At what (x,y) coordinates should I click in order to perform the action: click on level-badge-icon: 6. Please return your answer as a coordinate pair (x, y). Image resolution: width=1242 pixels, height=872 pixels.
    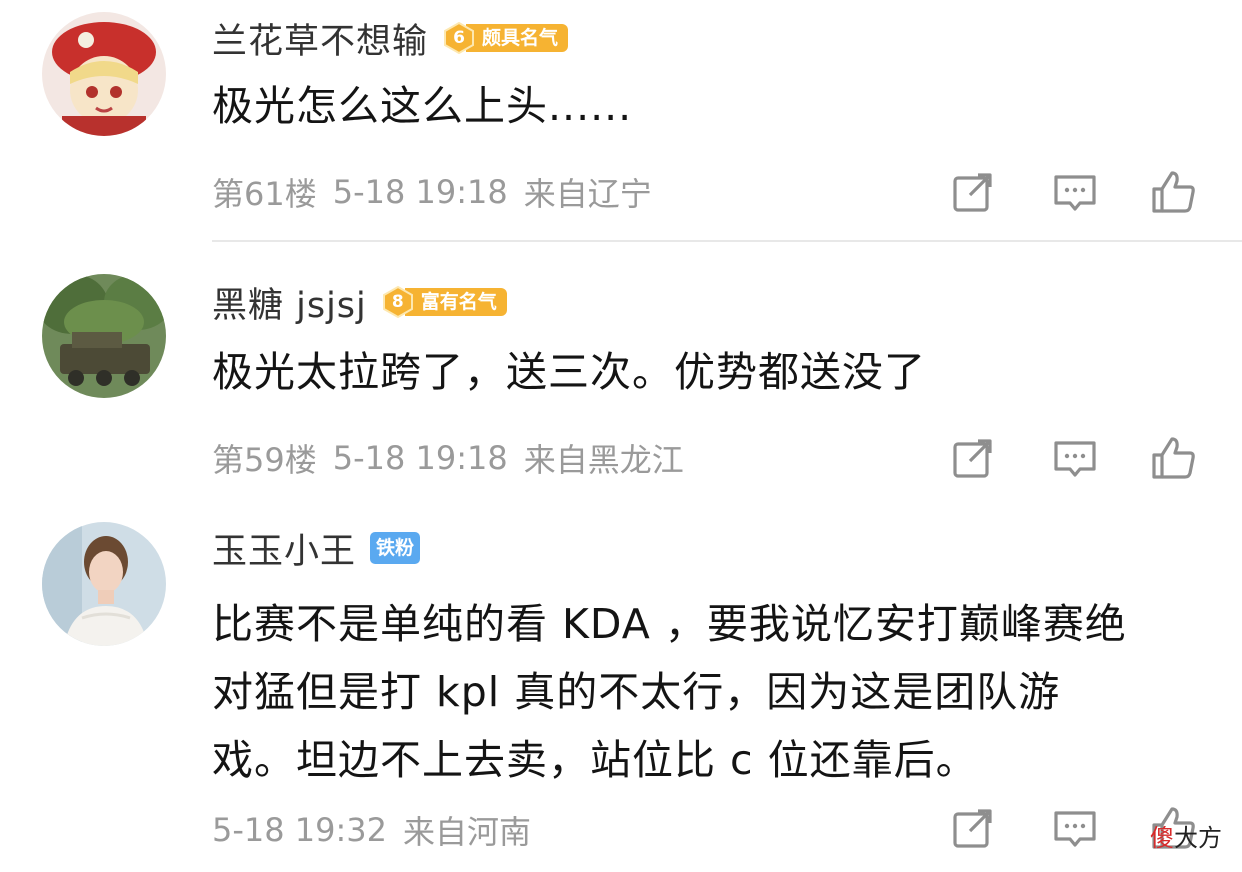
    Looking at the image, I should click on (459, 38).